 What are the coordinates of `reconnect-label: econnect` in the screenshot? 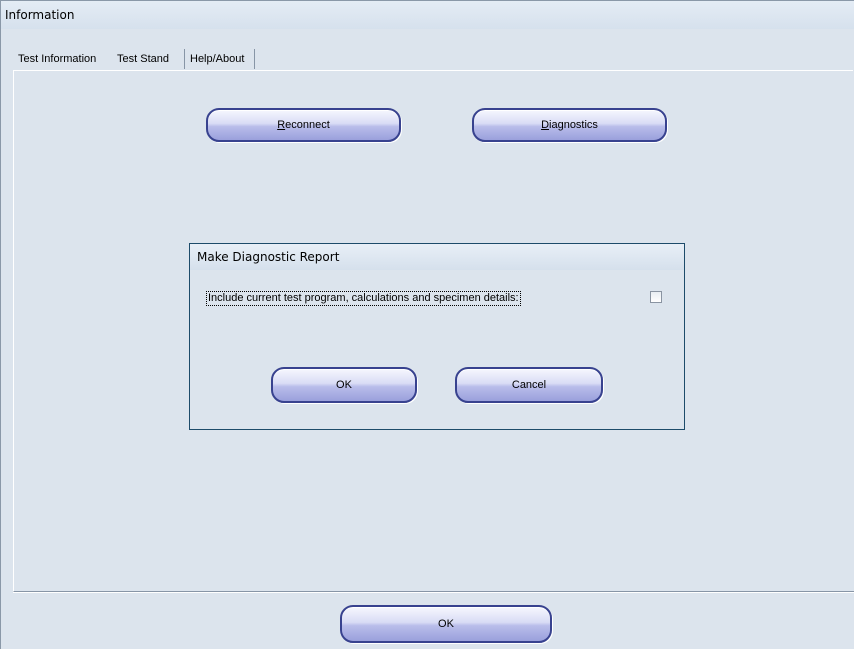 It's located at (307, 125).